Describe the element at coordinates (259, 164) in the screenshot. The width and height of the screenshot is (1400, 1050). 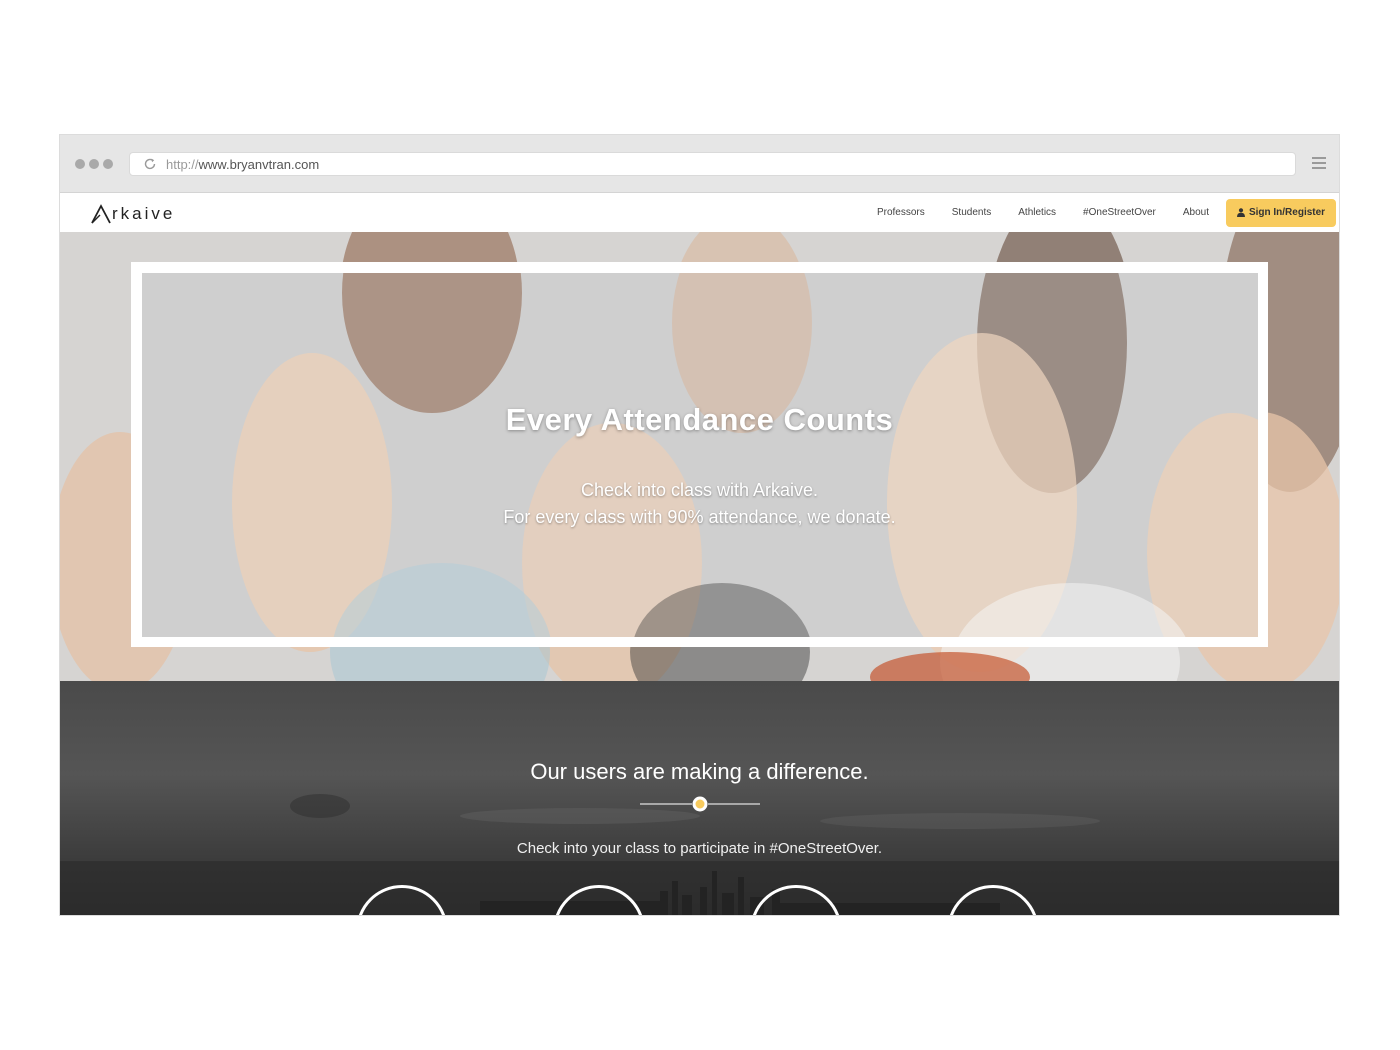
I see `url-host: www.bryanvtran.com` at that location.